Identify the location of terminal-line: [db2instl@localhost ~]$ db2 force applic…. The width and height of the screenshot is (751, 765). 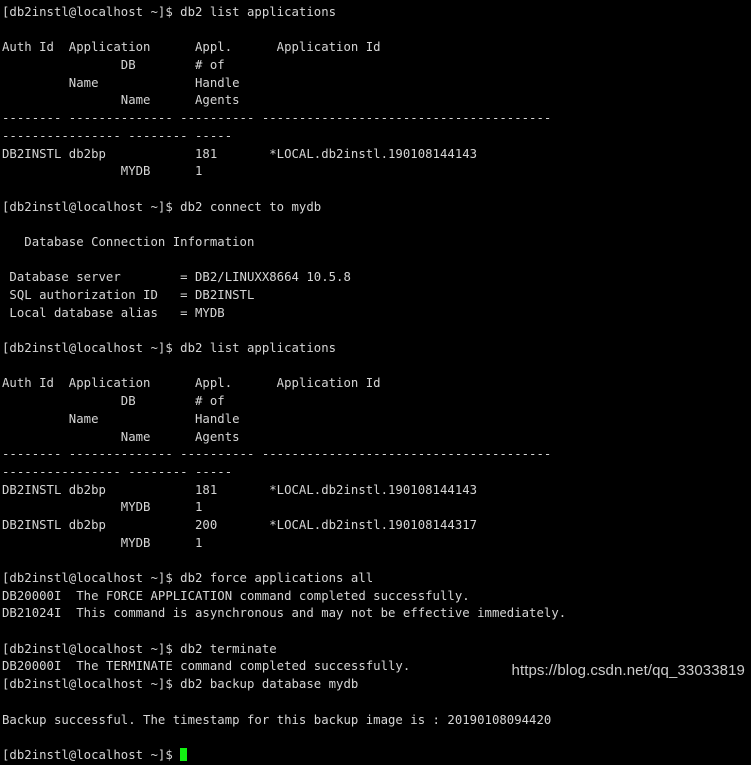
(188, 578).